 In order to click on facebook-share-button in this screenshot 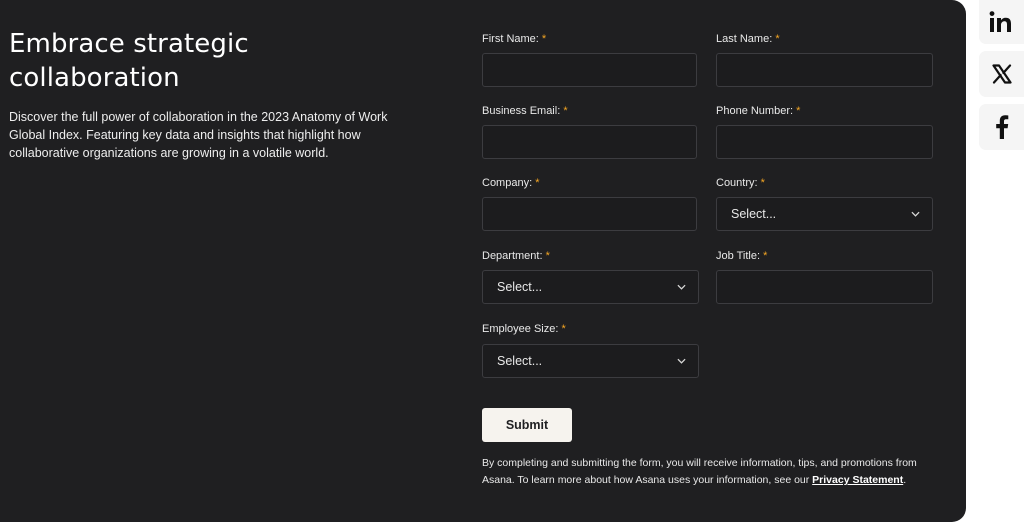, I will do `click(1001, 127)`.